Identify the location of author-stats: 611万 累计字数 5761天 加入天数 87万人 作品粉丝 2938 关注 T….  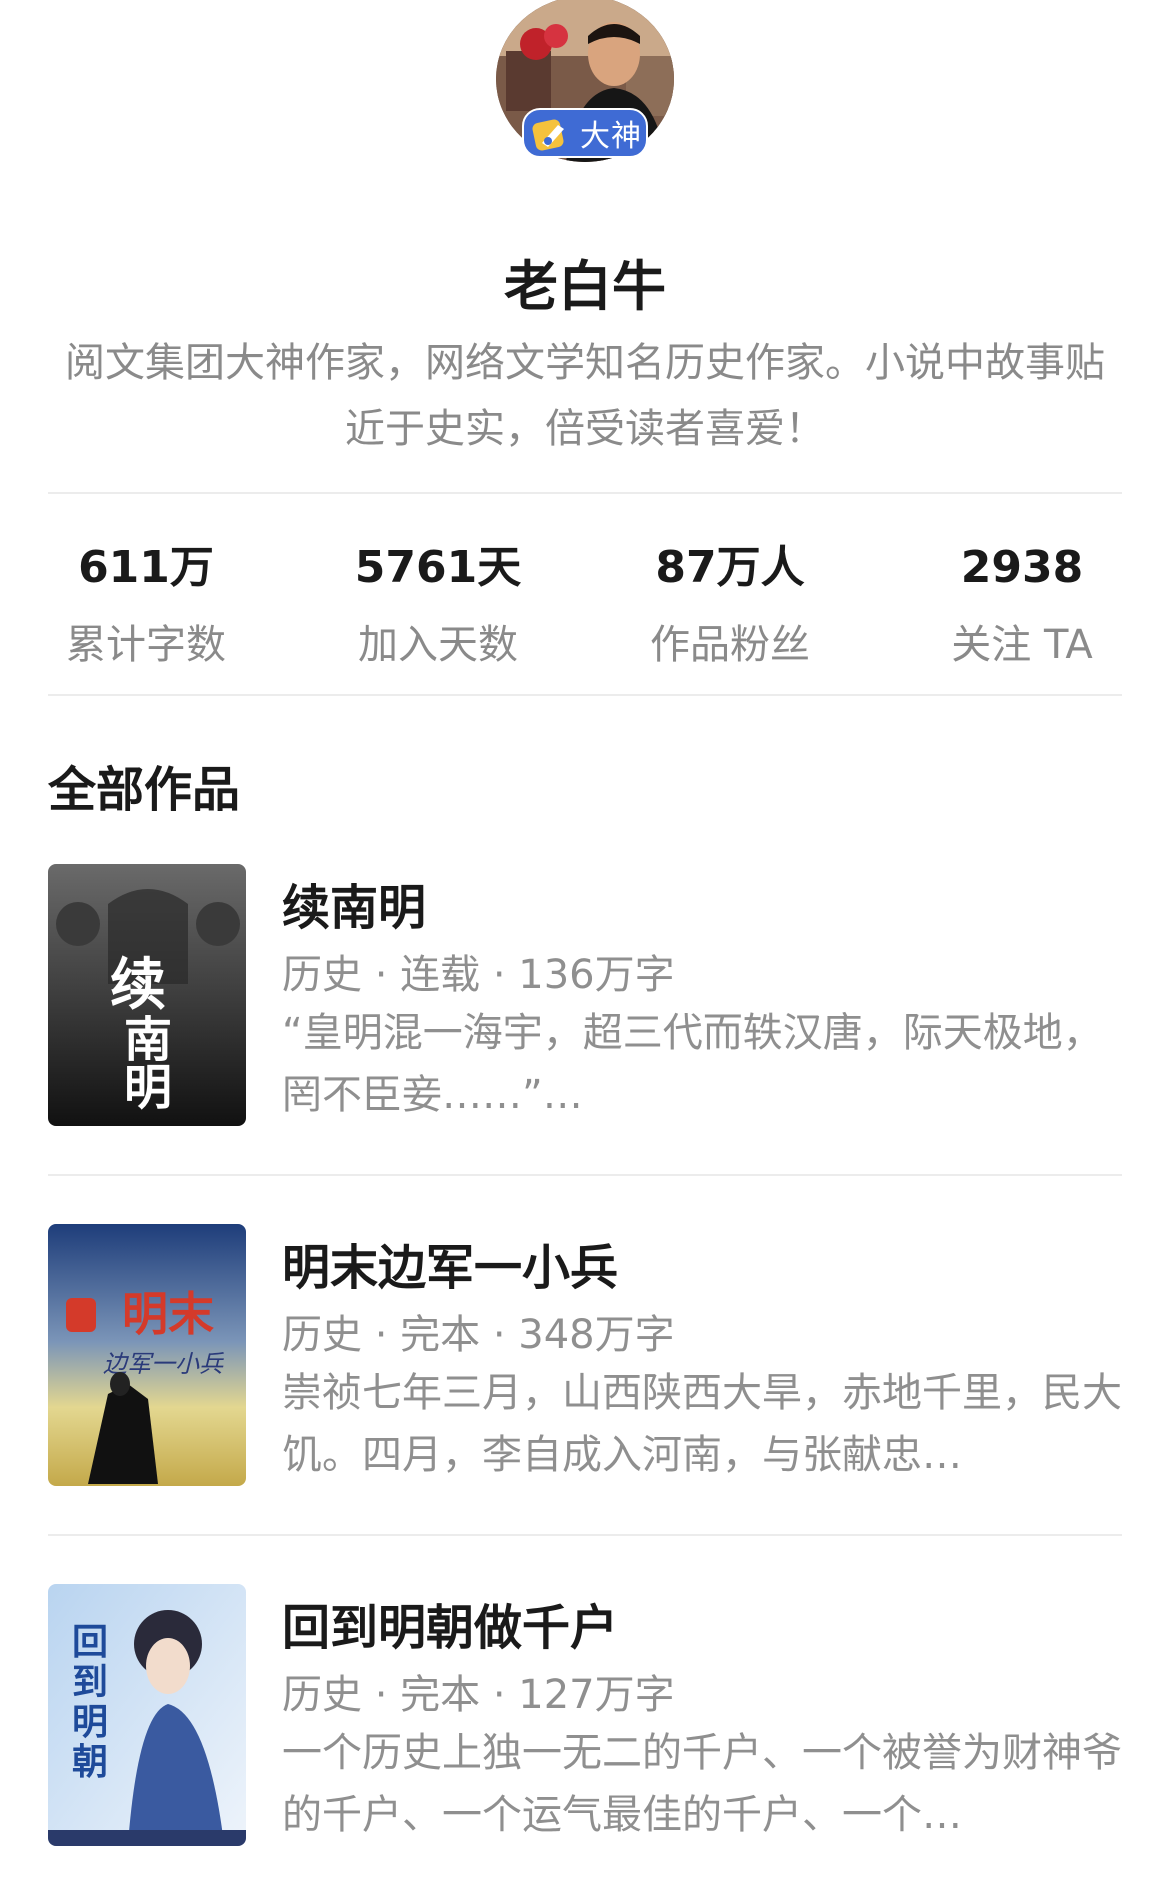
(585, 613).